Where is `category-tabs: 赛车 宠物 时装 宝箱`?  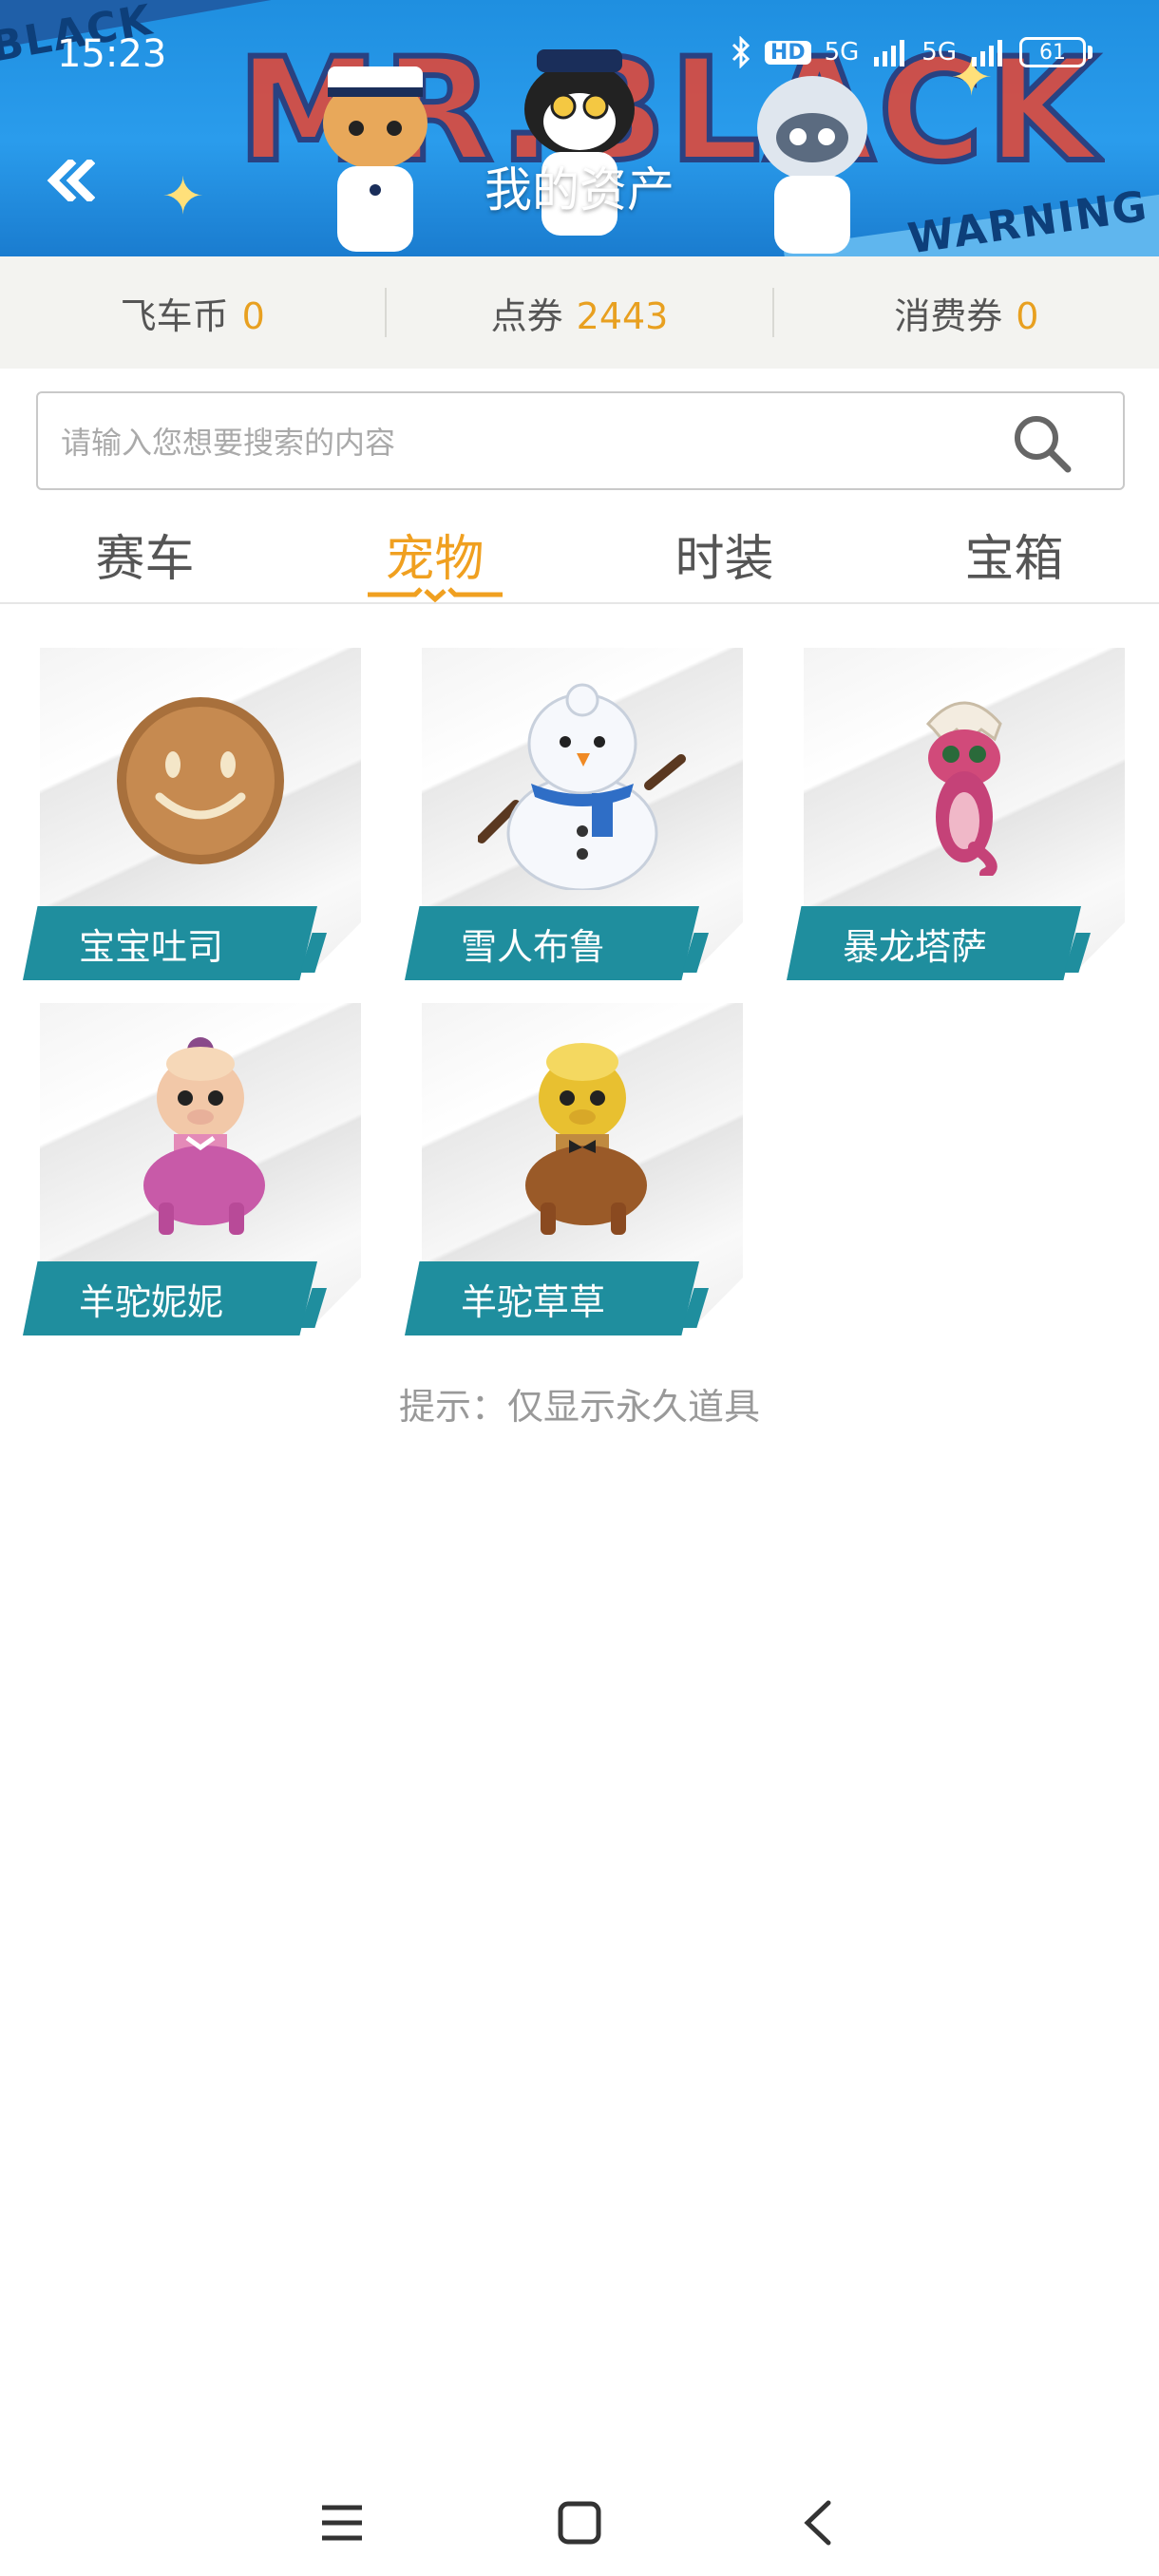 category-tabs: 赛车 宠物 时装 宝箱 is located at coordinates (579, 553).